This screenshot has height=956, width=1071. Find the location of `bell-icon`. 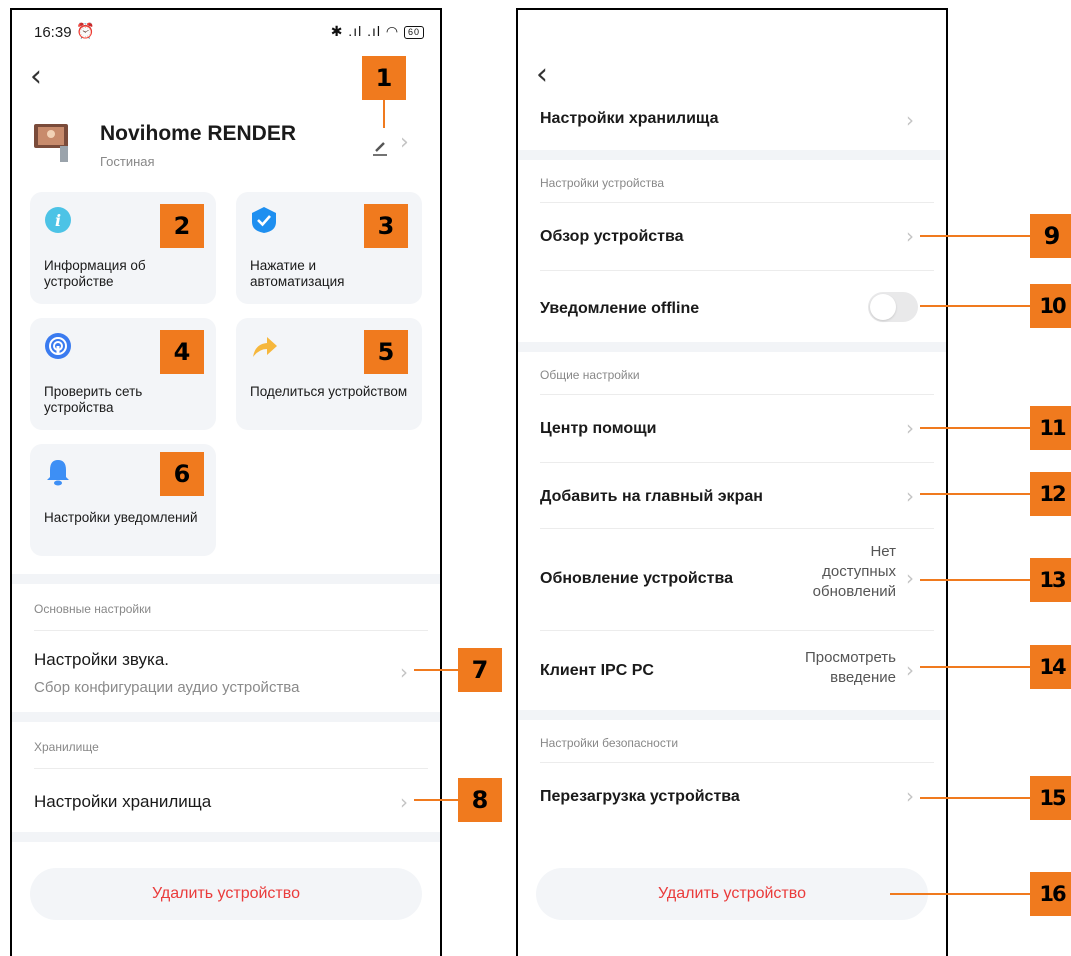

bell-icon is located at coordinates (58, 473).